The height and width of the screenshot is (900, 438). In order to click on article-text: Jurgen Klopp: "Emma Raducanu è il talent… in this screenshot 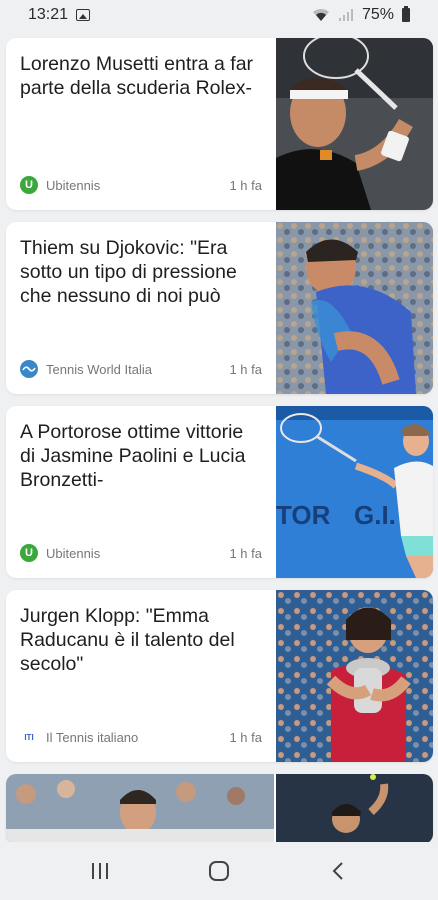, I will do `click(140, 640)`.